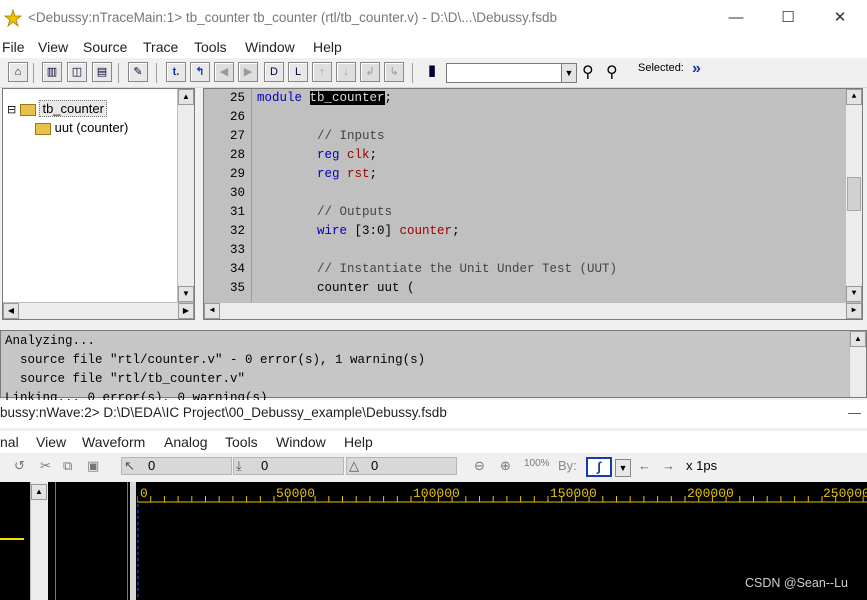 The image size is (867, 600). Describe the element at coordinates (133, 541) in the screenshot. I see `pane-splitter` at that location.